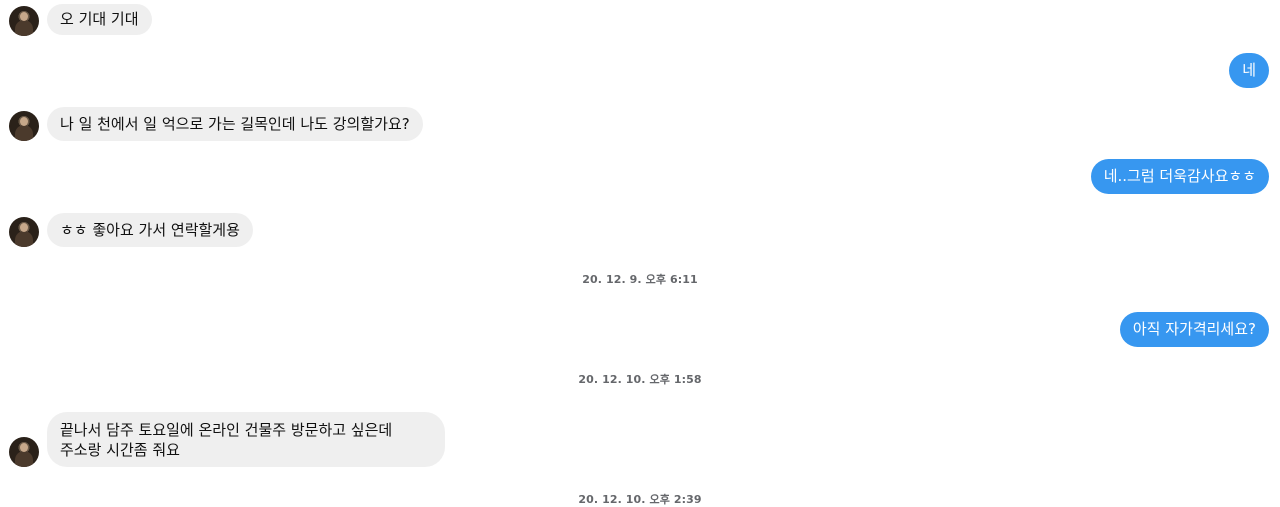  I want to click on message-text: ㅎㅎ 좋아요 가서 연락할게용, so click(150, 230).